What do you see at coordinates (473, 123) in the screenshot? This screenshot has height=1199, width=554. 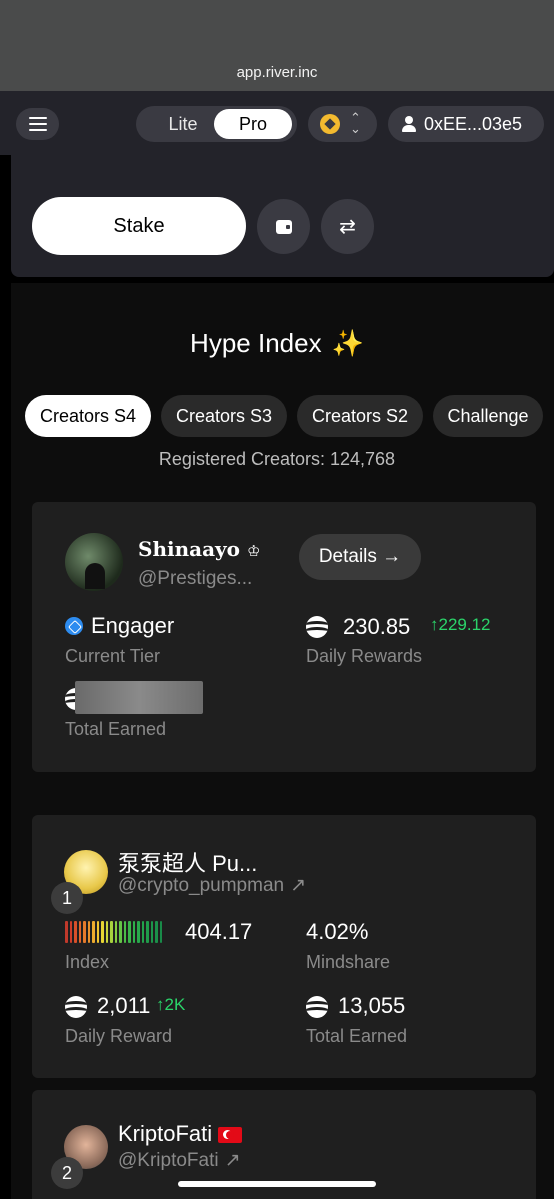 I see `wallet-address: 0xEE...03e5` at bounding box center [473, 123].